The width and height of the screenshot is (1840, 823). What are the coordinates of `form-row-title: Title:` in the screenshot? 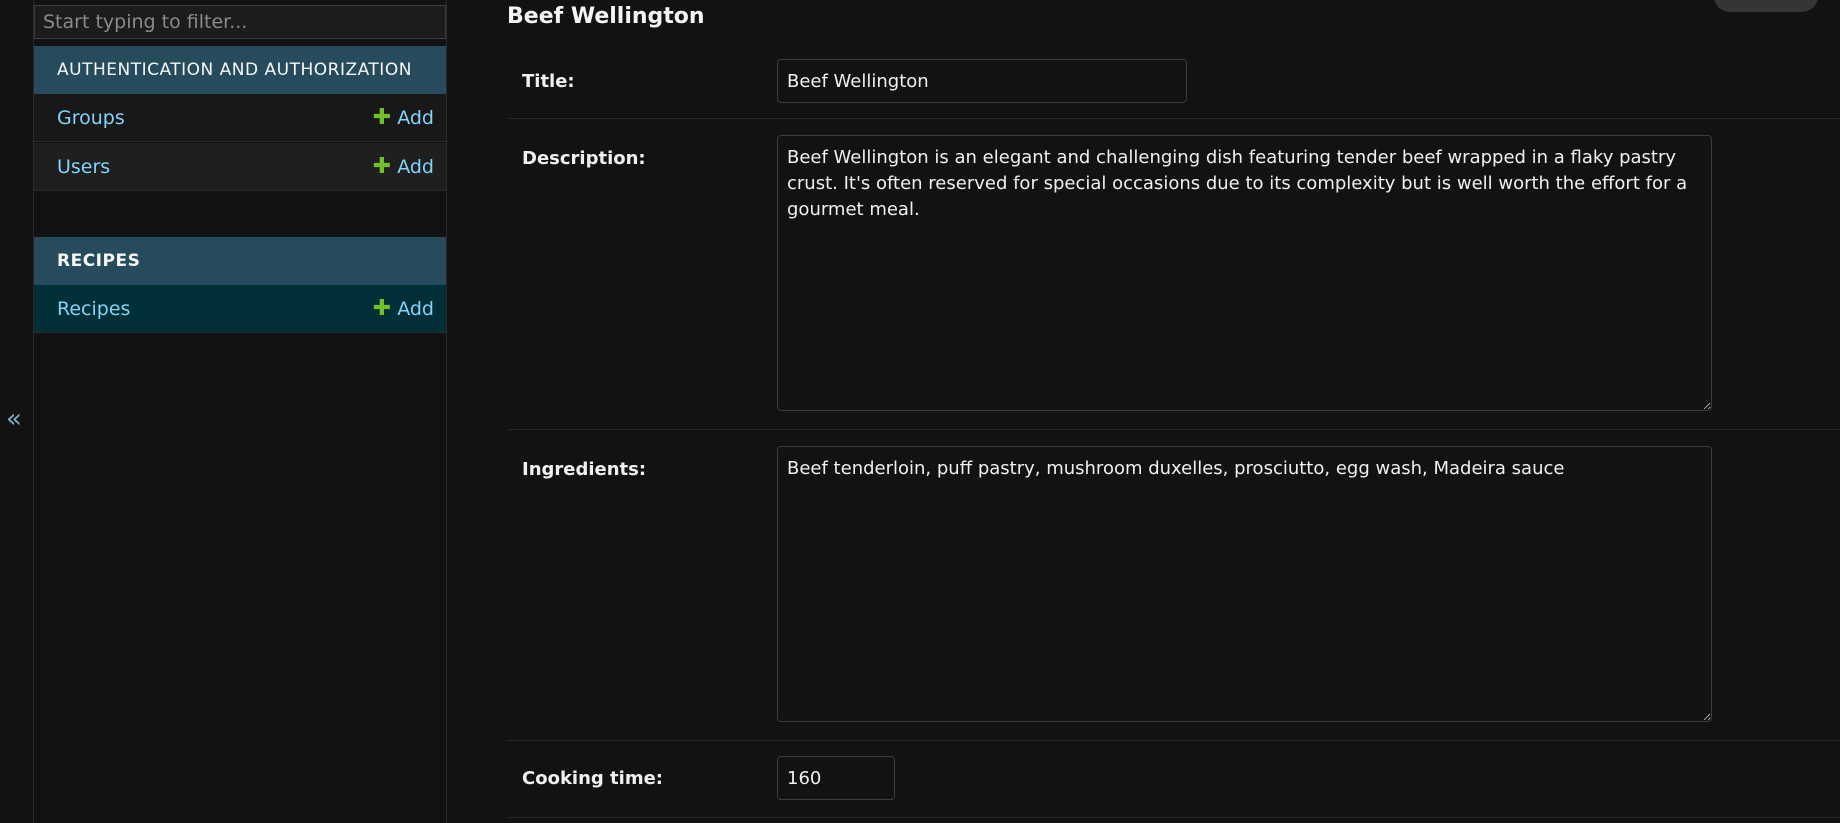 It's located at (1173, 85).